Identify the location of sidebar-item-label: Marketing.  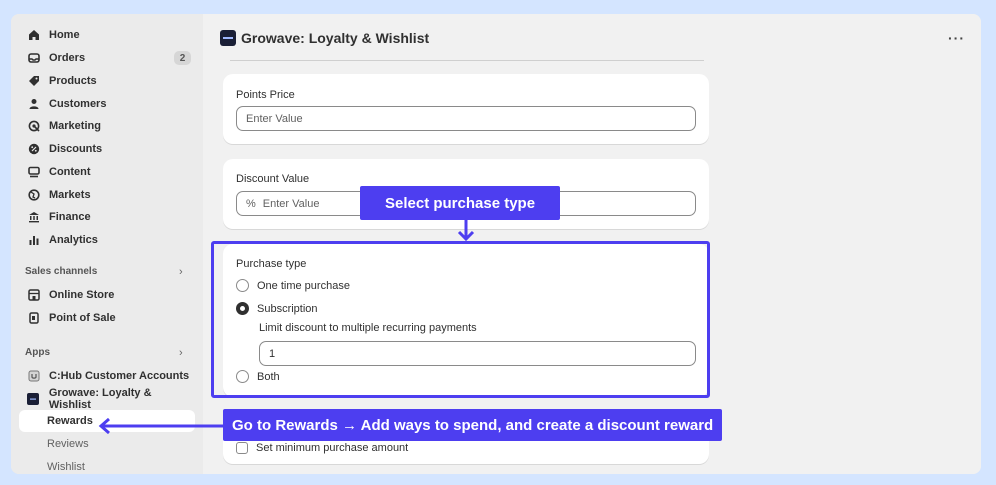
(75, 126).